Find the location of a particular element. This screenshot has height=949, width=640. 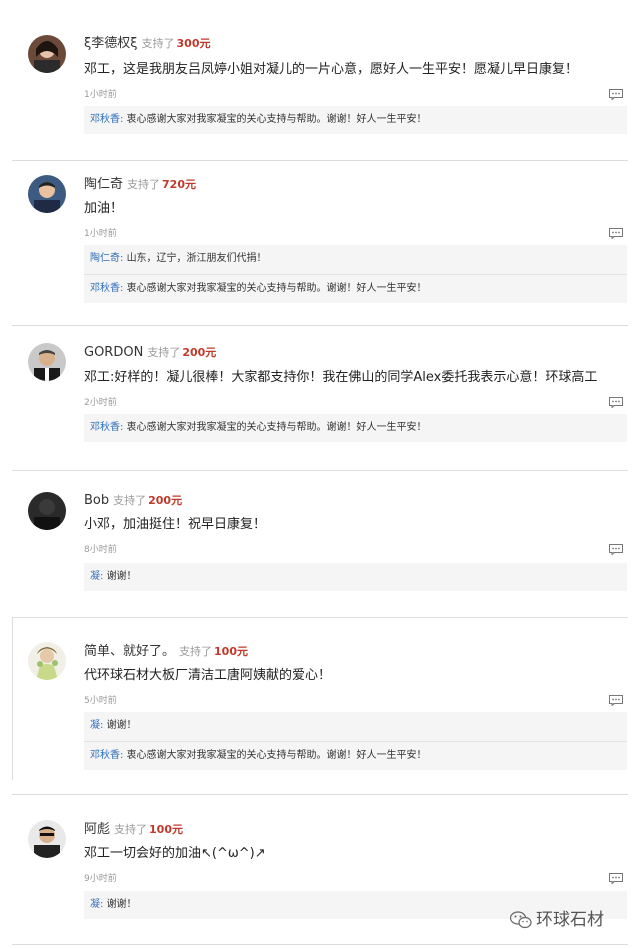

timestamp: 5小时前 is located at coordinates (100, 701).